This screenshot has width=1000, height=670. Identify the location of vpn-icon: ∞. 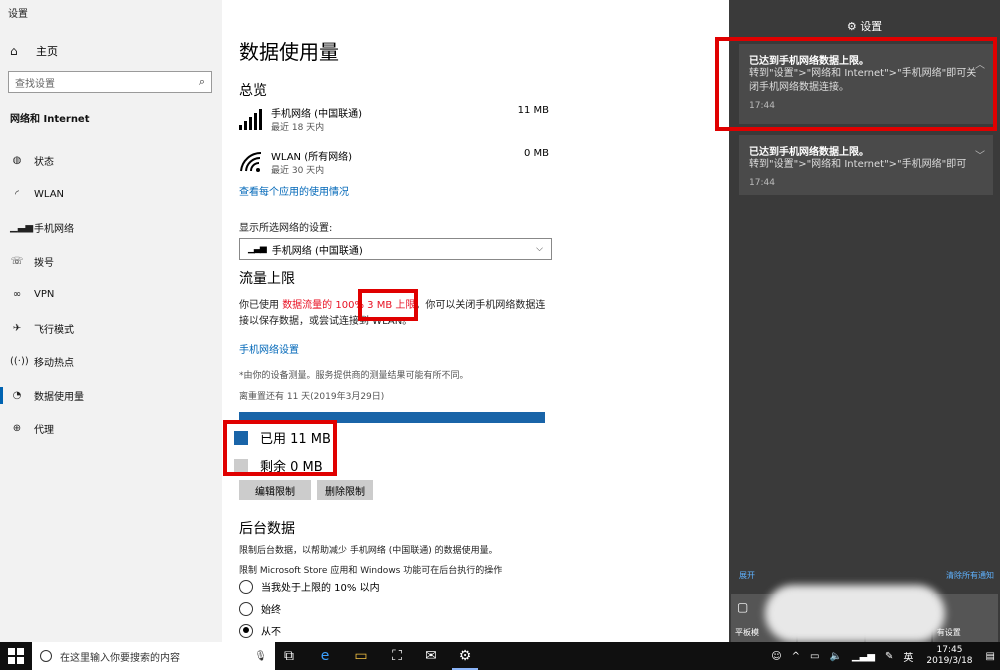
(17, 295).